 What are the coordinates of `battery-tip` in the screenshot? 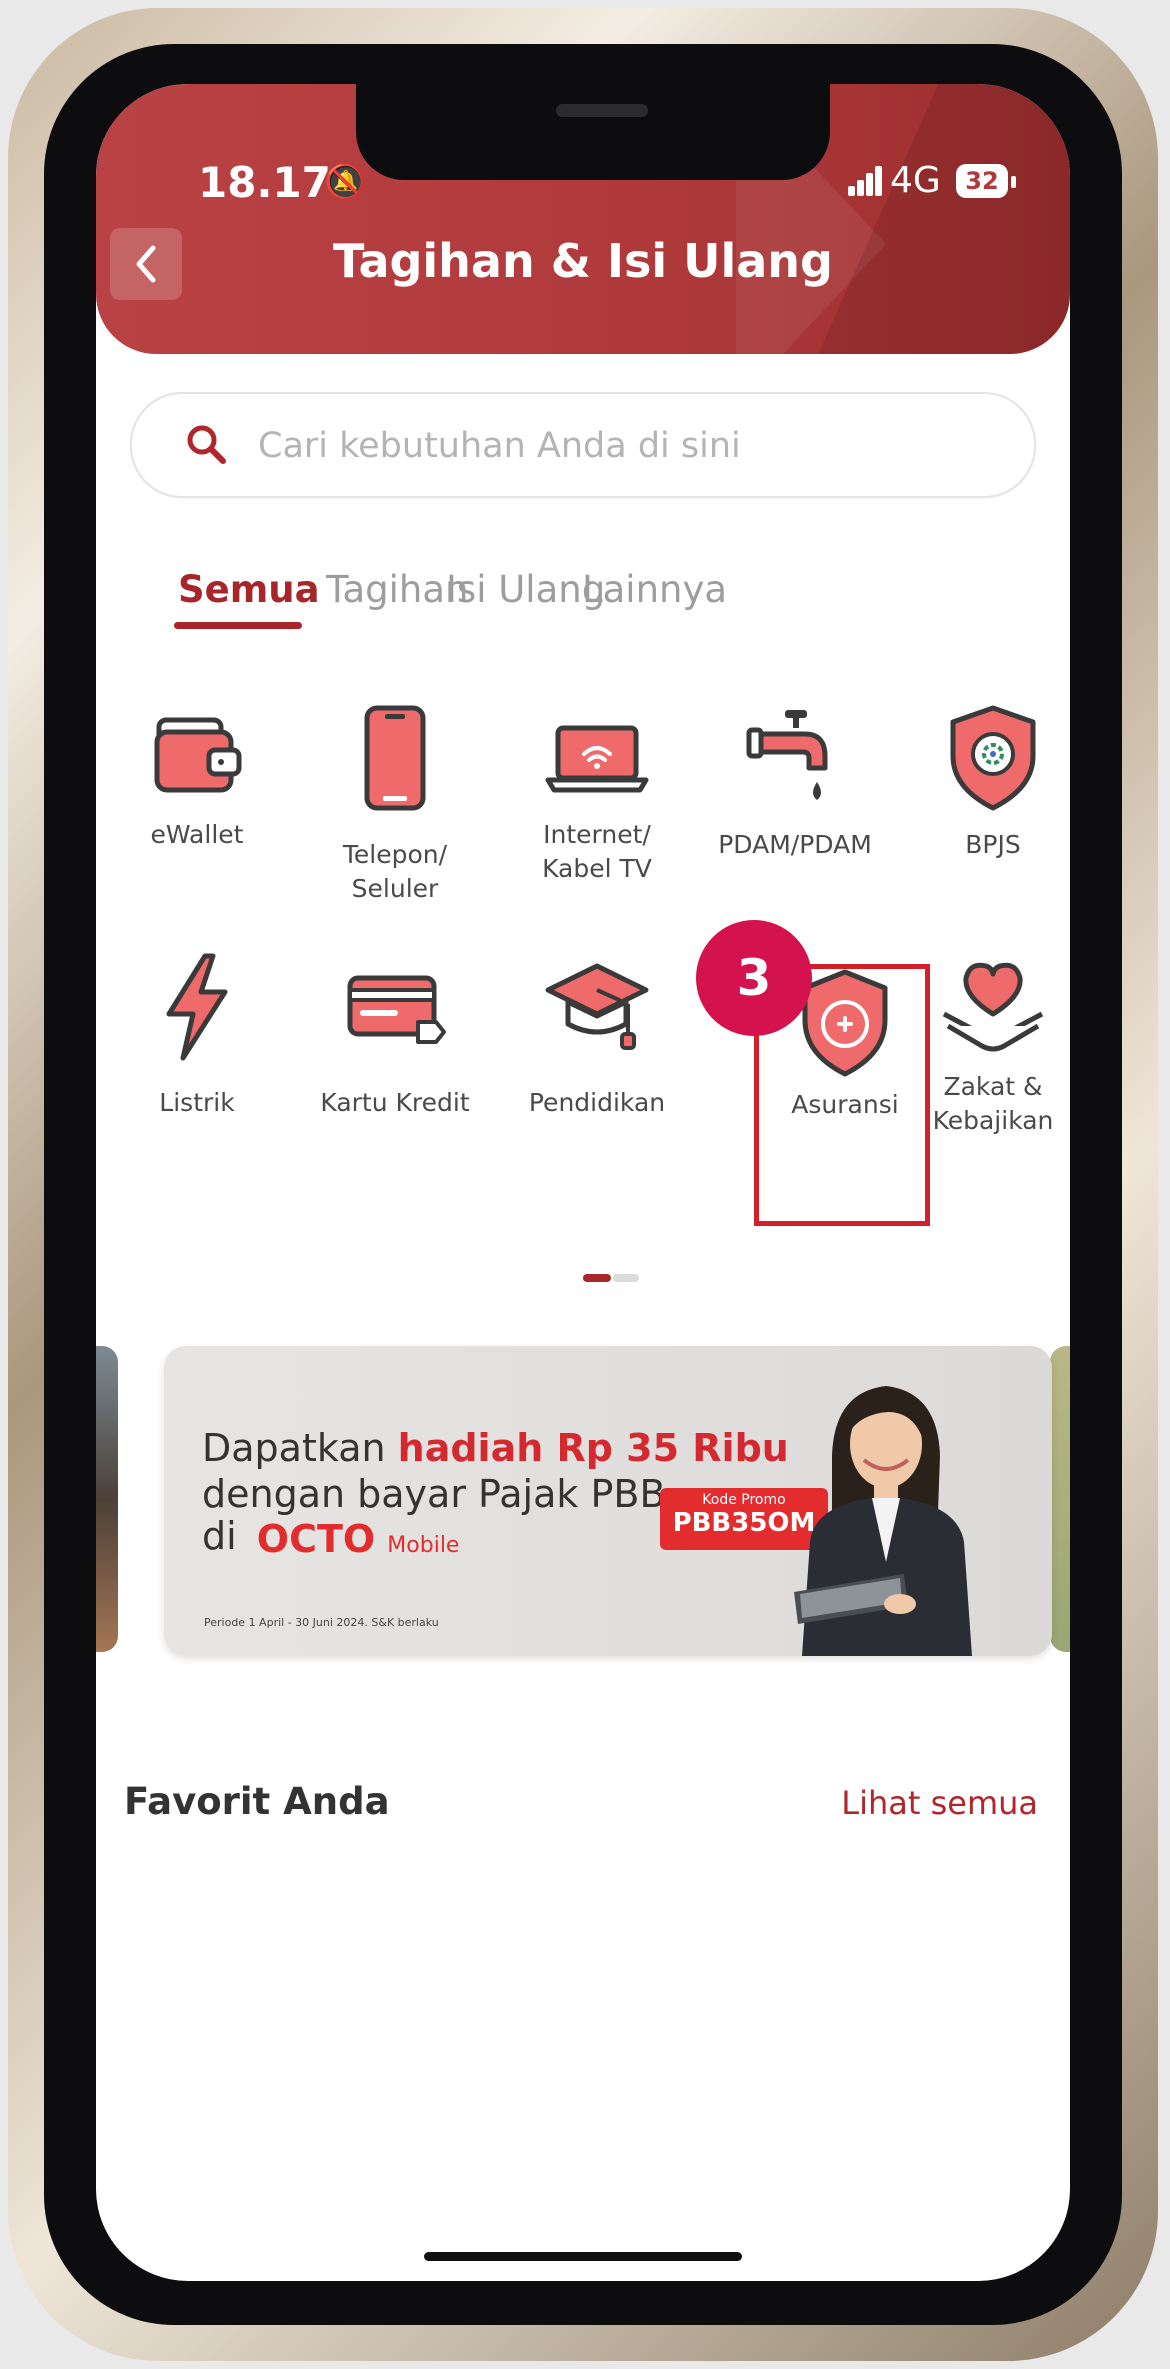 It's located at (1013, 182).